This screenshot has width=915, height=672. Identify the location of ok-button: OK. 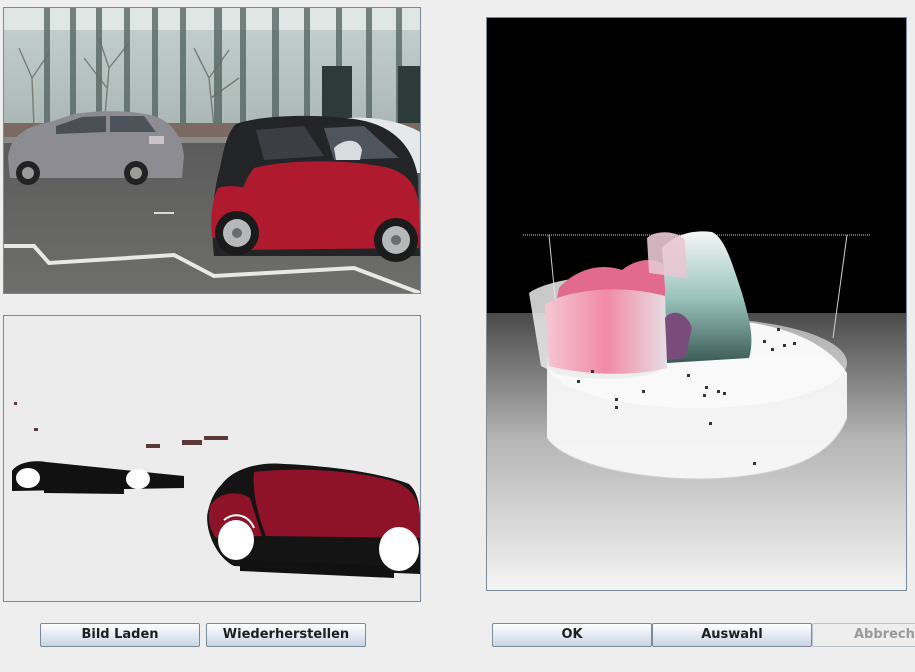
(572, 635).